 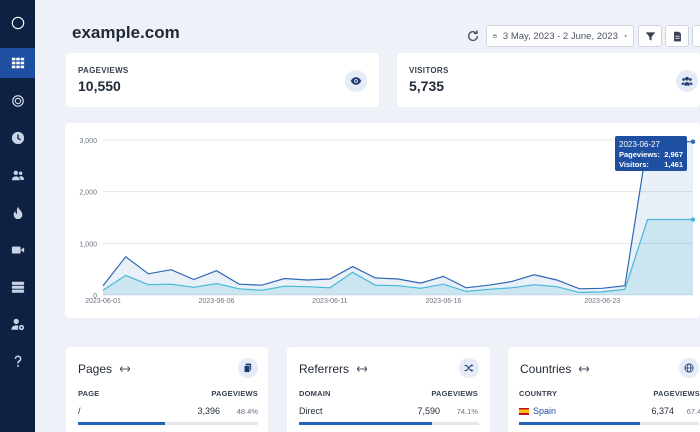 I want to click on x-tick-label: 2023-06-01, so click(x=103, y=301).